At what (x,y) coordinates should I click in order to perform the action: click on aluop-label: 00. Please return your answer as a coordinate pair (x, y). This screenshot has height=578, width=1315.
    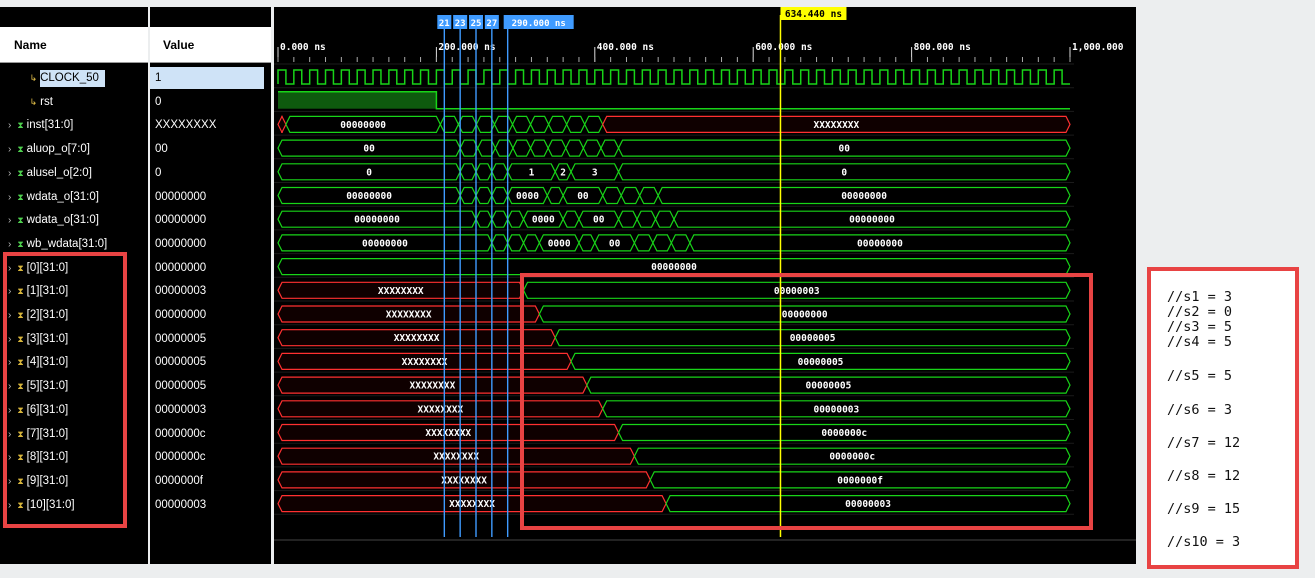
    Looking at the image, I should click on (845, 149).